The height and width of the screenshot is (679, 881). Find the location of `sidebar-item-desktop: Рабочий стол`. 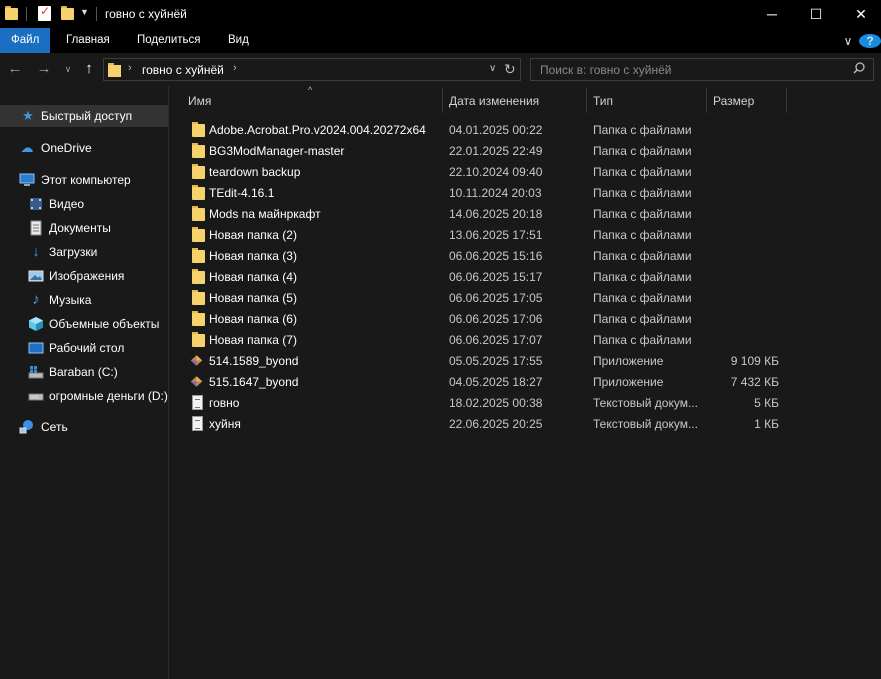

sidebar-item-desktop: Рабочий стол is located at coordinates (84, 348).